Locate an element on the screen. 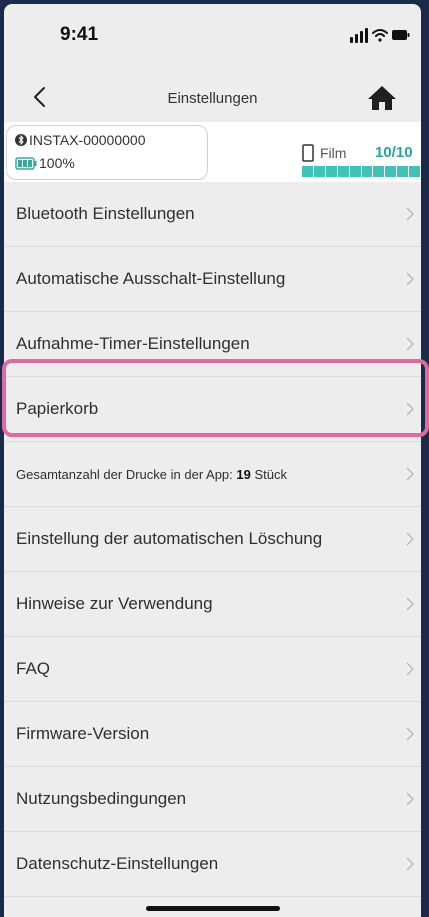 The image size is (429, 917). menu-item-terms: Nutzungsbedingungen is located at coordinates (212, 799).